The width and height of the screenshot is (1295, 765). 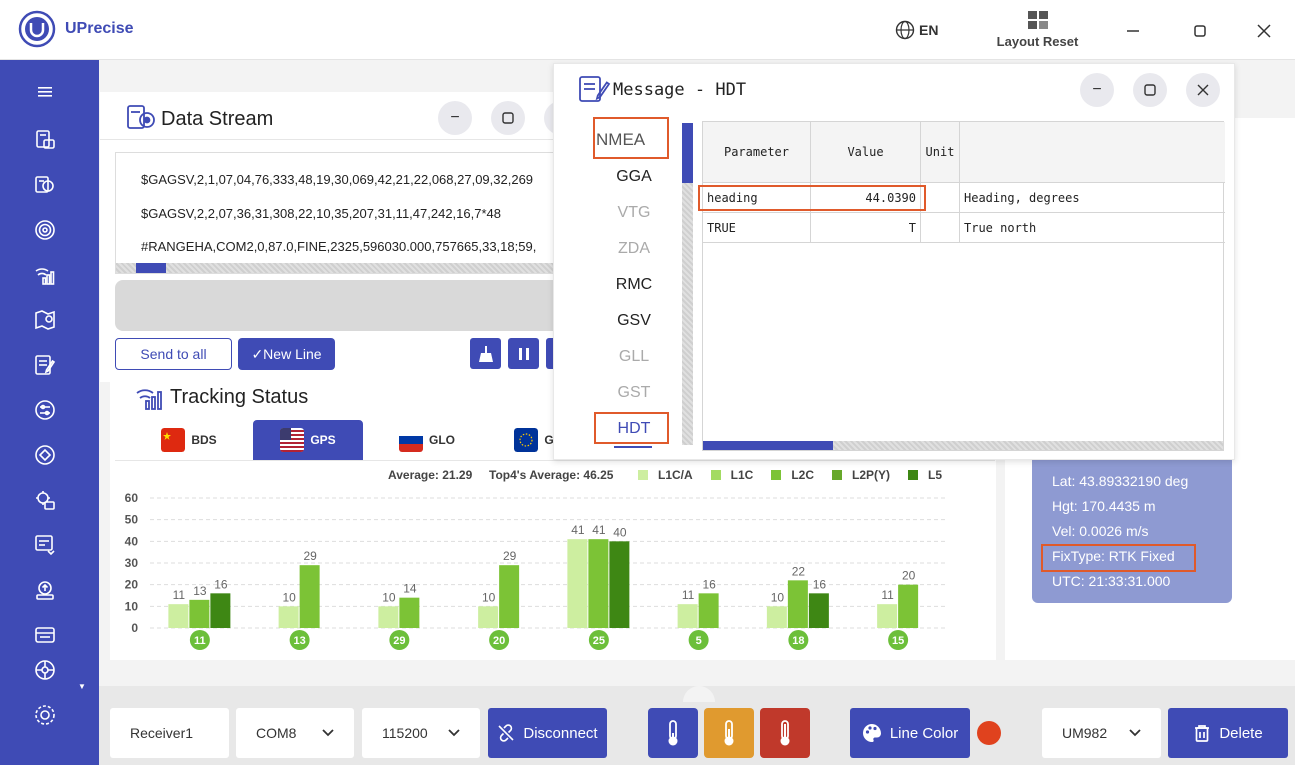 What do you see at coordinates (45, 455) in the screenshot?
I see `satellite-icon` at bounding box center [45, 455].